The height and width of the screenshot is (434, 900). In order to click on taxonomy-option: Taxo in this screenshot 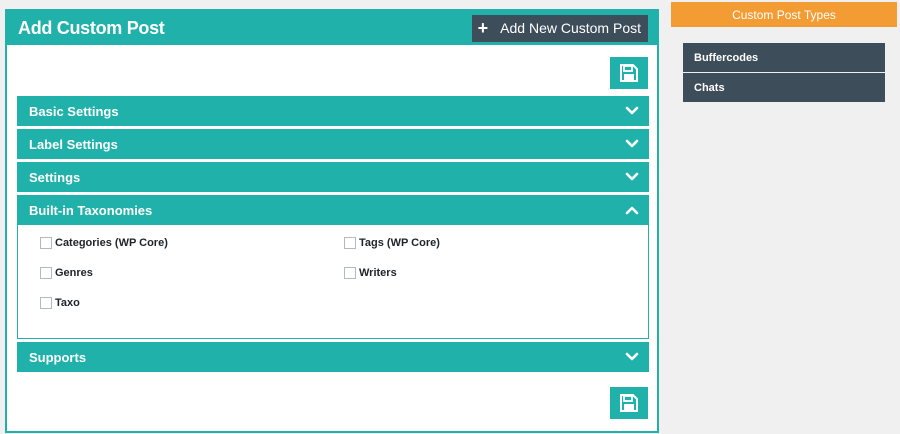, I will do `click(60, 303)`.